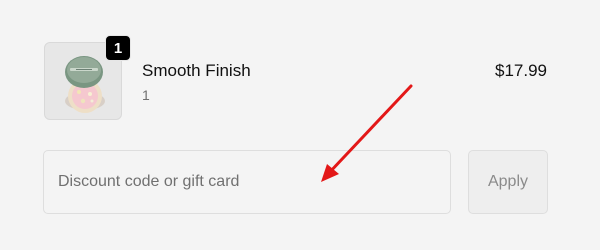 This screenshot has width=600, height=250. Describe the element at coordinates (146, 95) in the screenshot. I see `product-variant: 1` at that location.